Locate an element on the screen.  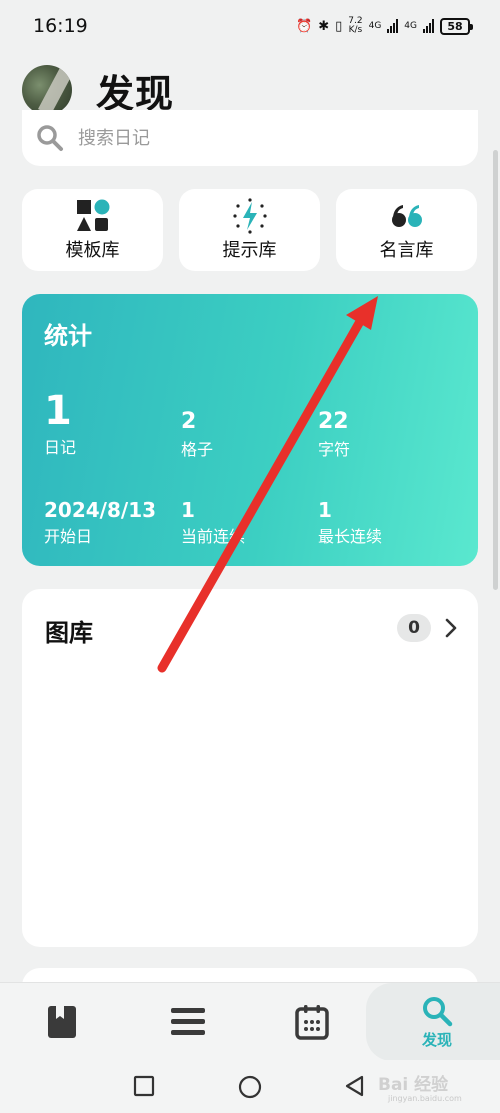
stat-chars-label: 字符 is located at coordinates (334, 449).